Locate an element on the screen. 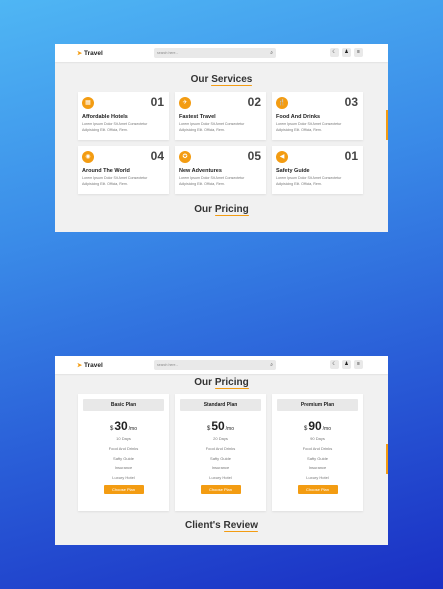 The height and width of the screenshot is (589, 443). plan-amount: 50 is located at coordinates (218, 426).